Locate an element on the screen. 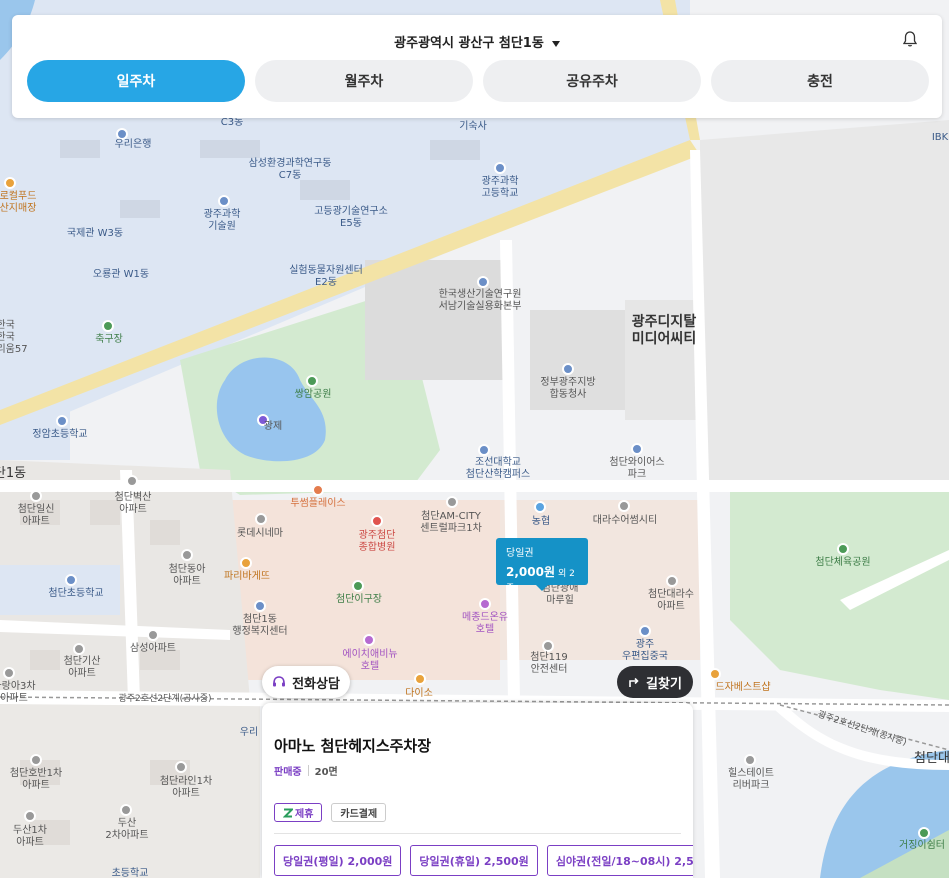 The image size is (949, 878). map-label: 오룡관 W1동 is located at coordinates (121, 274).